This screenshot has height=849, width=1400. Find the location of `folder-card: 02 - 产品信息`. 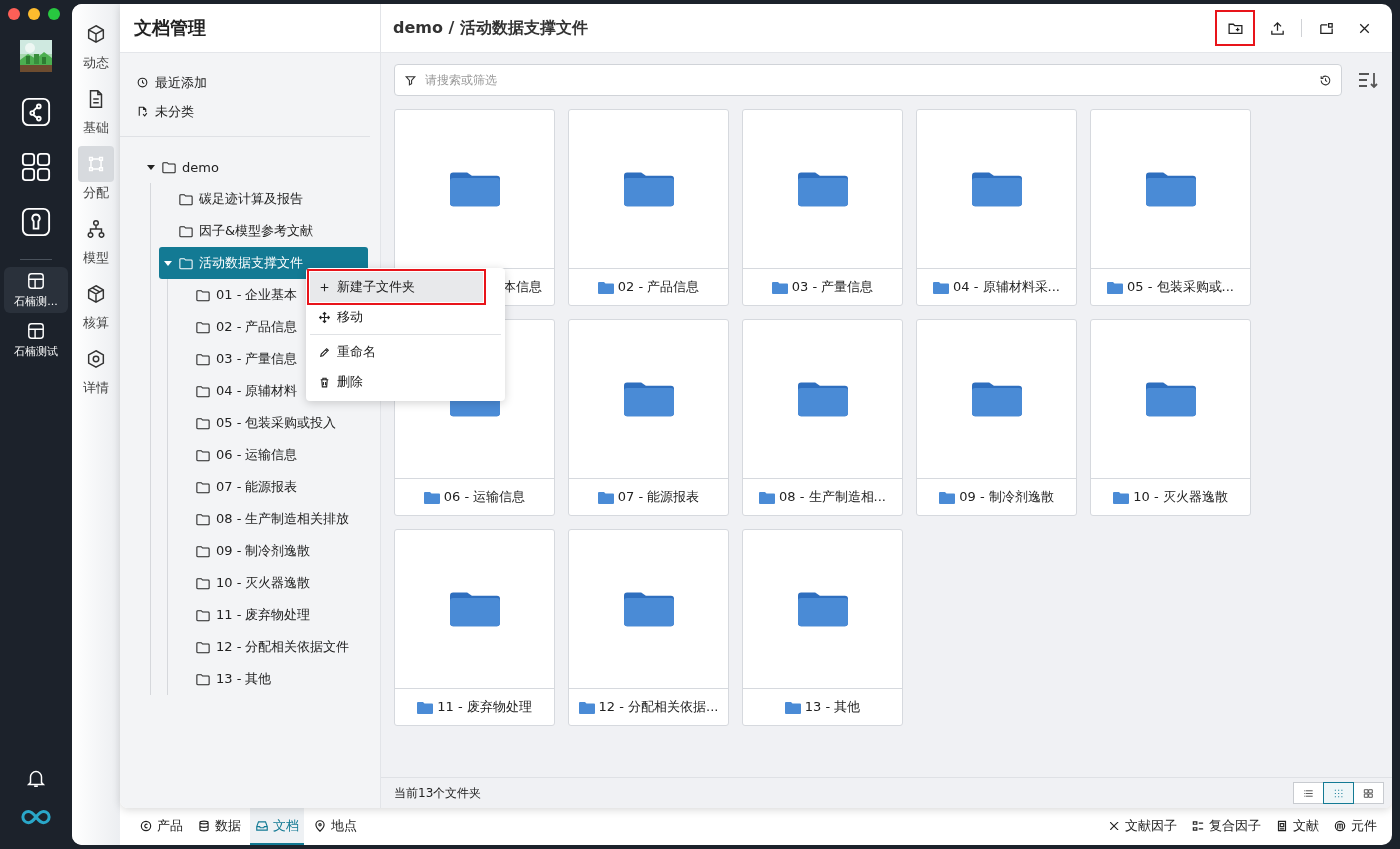

folder-card: 02 - 产品信息 is located at coordinates (648, 207).